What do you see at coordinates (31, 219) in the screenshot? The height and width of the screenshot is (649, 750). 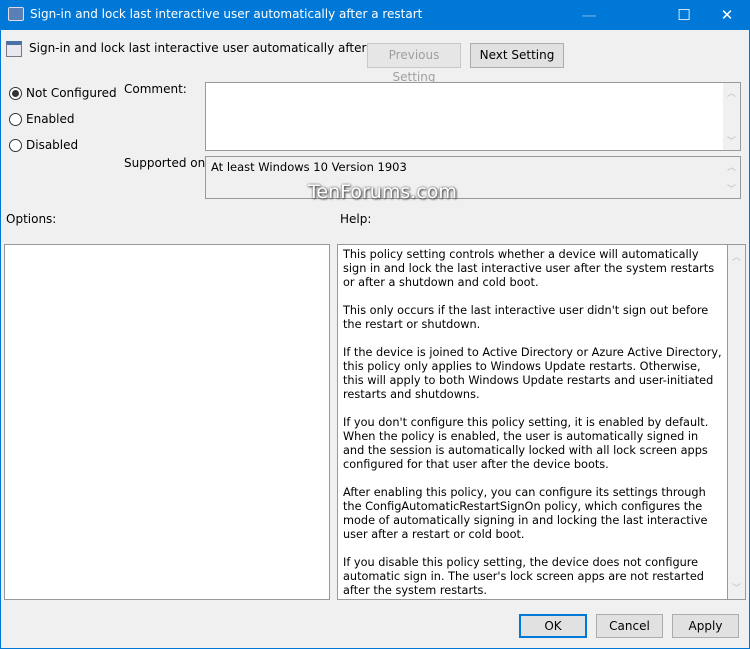 I see `options-label: Options:` at bounding box center [31, 219].